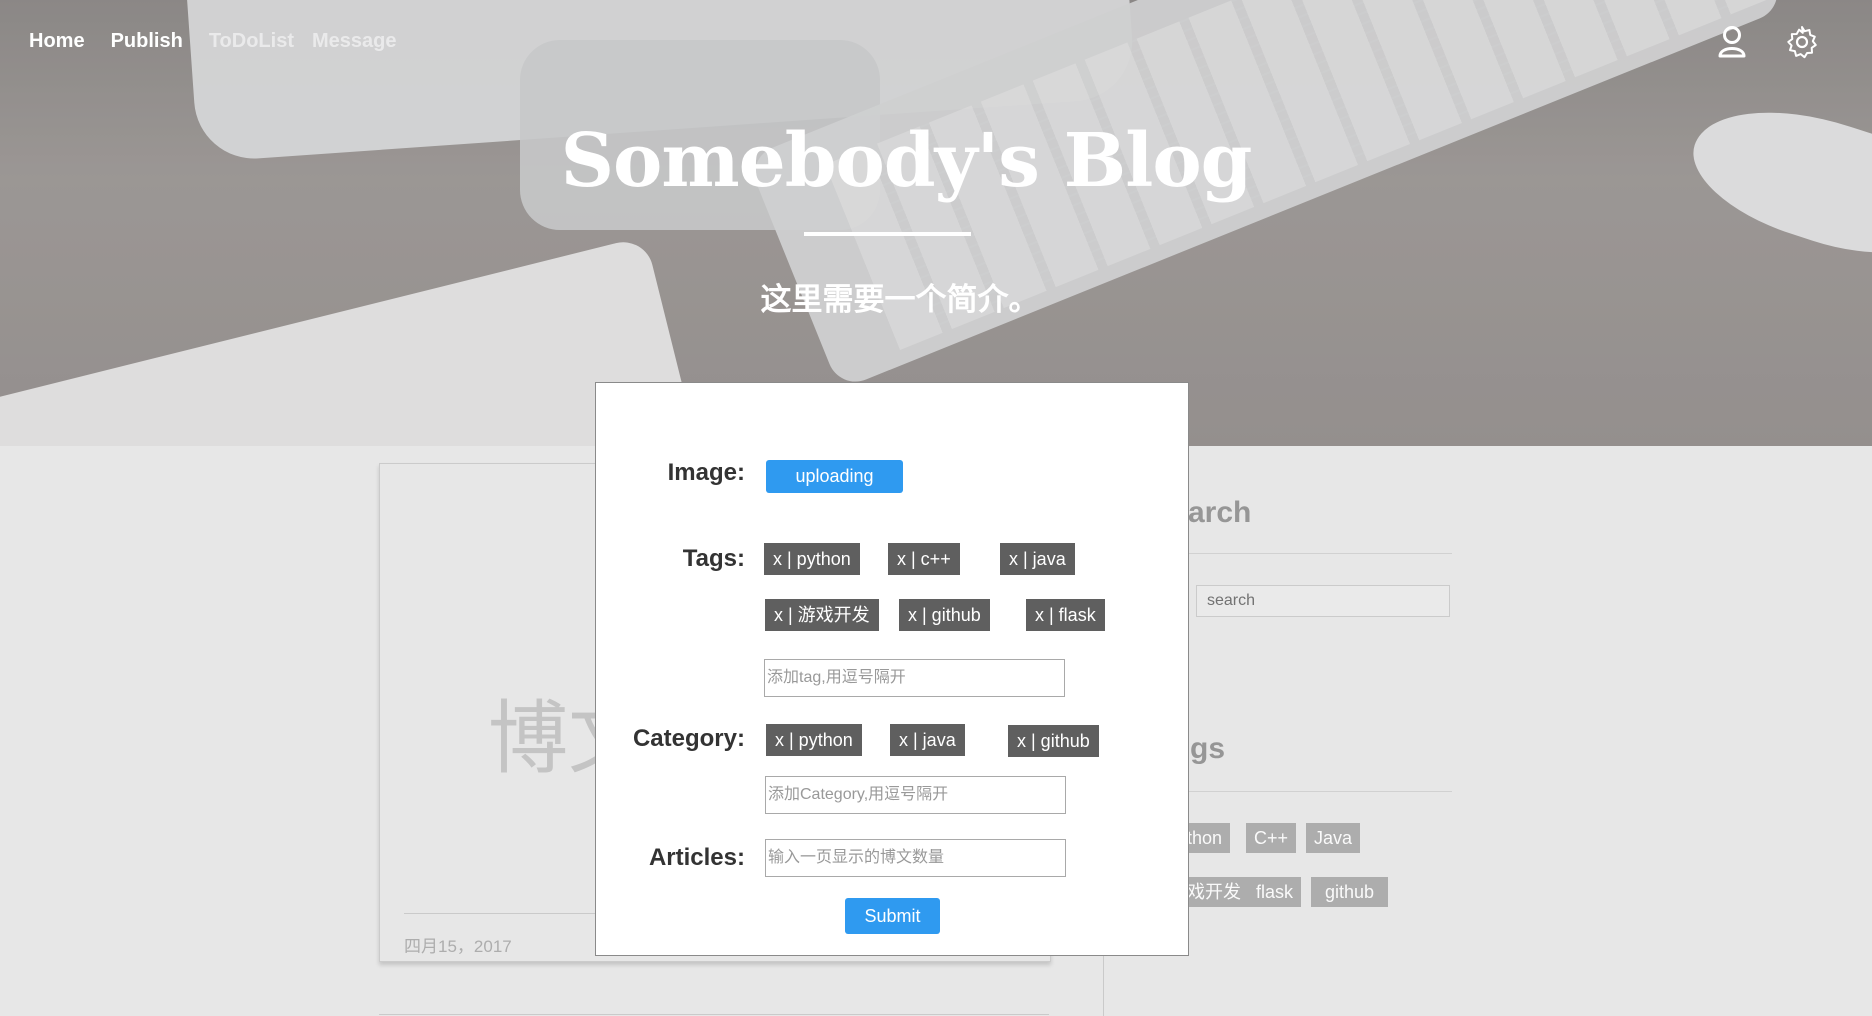  I want to click on tag-chip-cpp: x | c++, so click(924, 559).